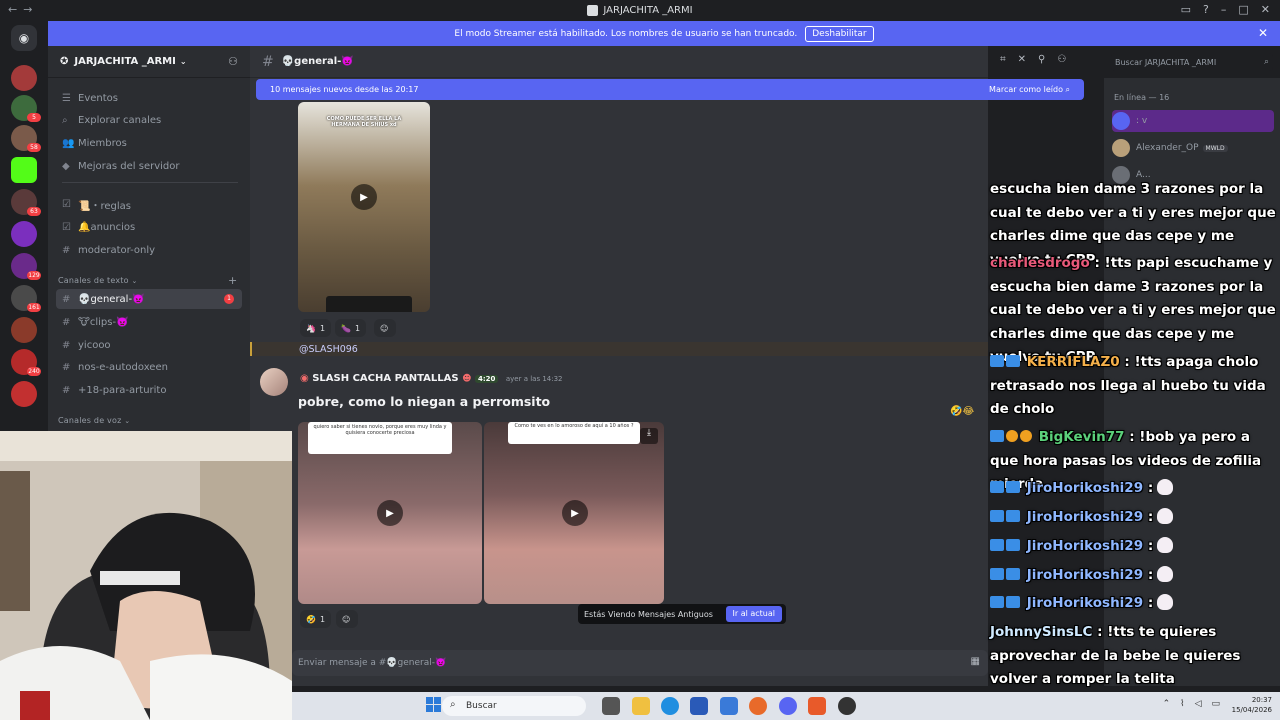 The width and height of the screenshot is (1280, 720). I want to click on gift-icon: ▦, so click(975, 661).